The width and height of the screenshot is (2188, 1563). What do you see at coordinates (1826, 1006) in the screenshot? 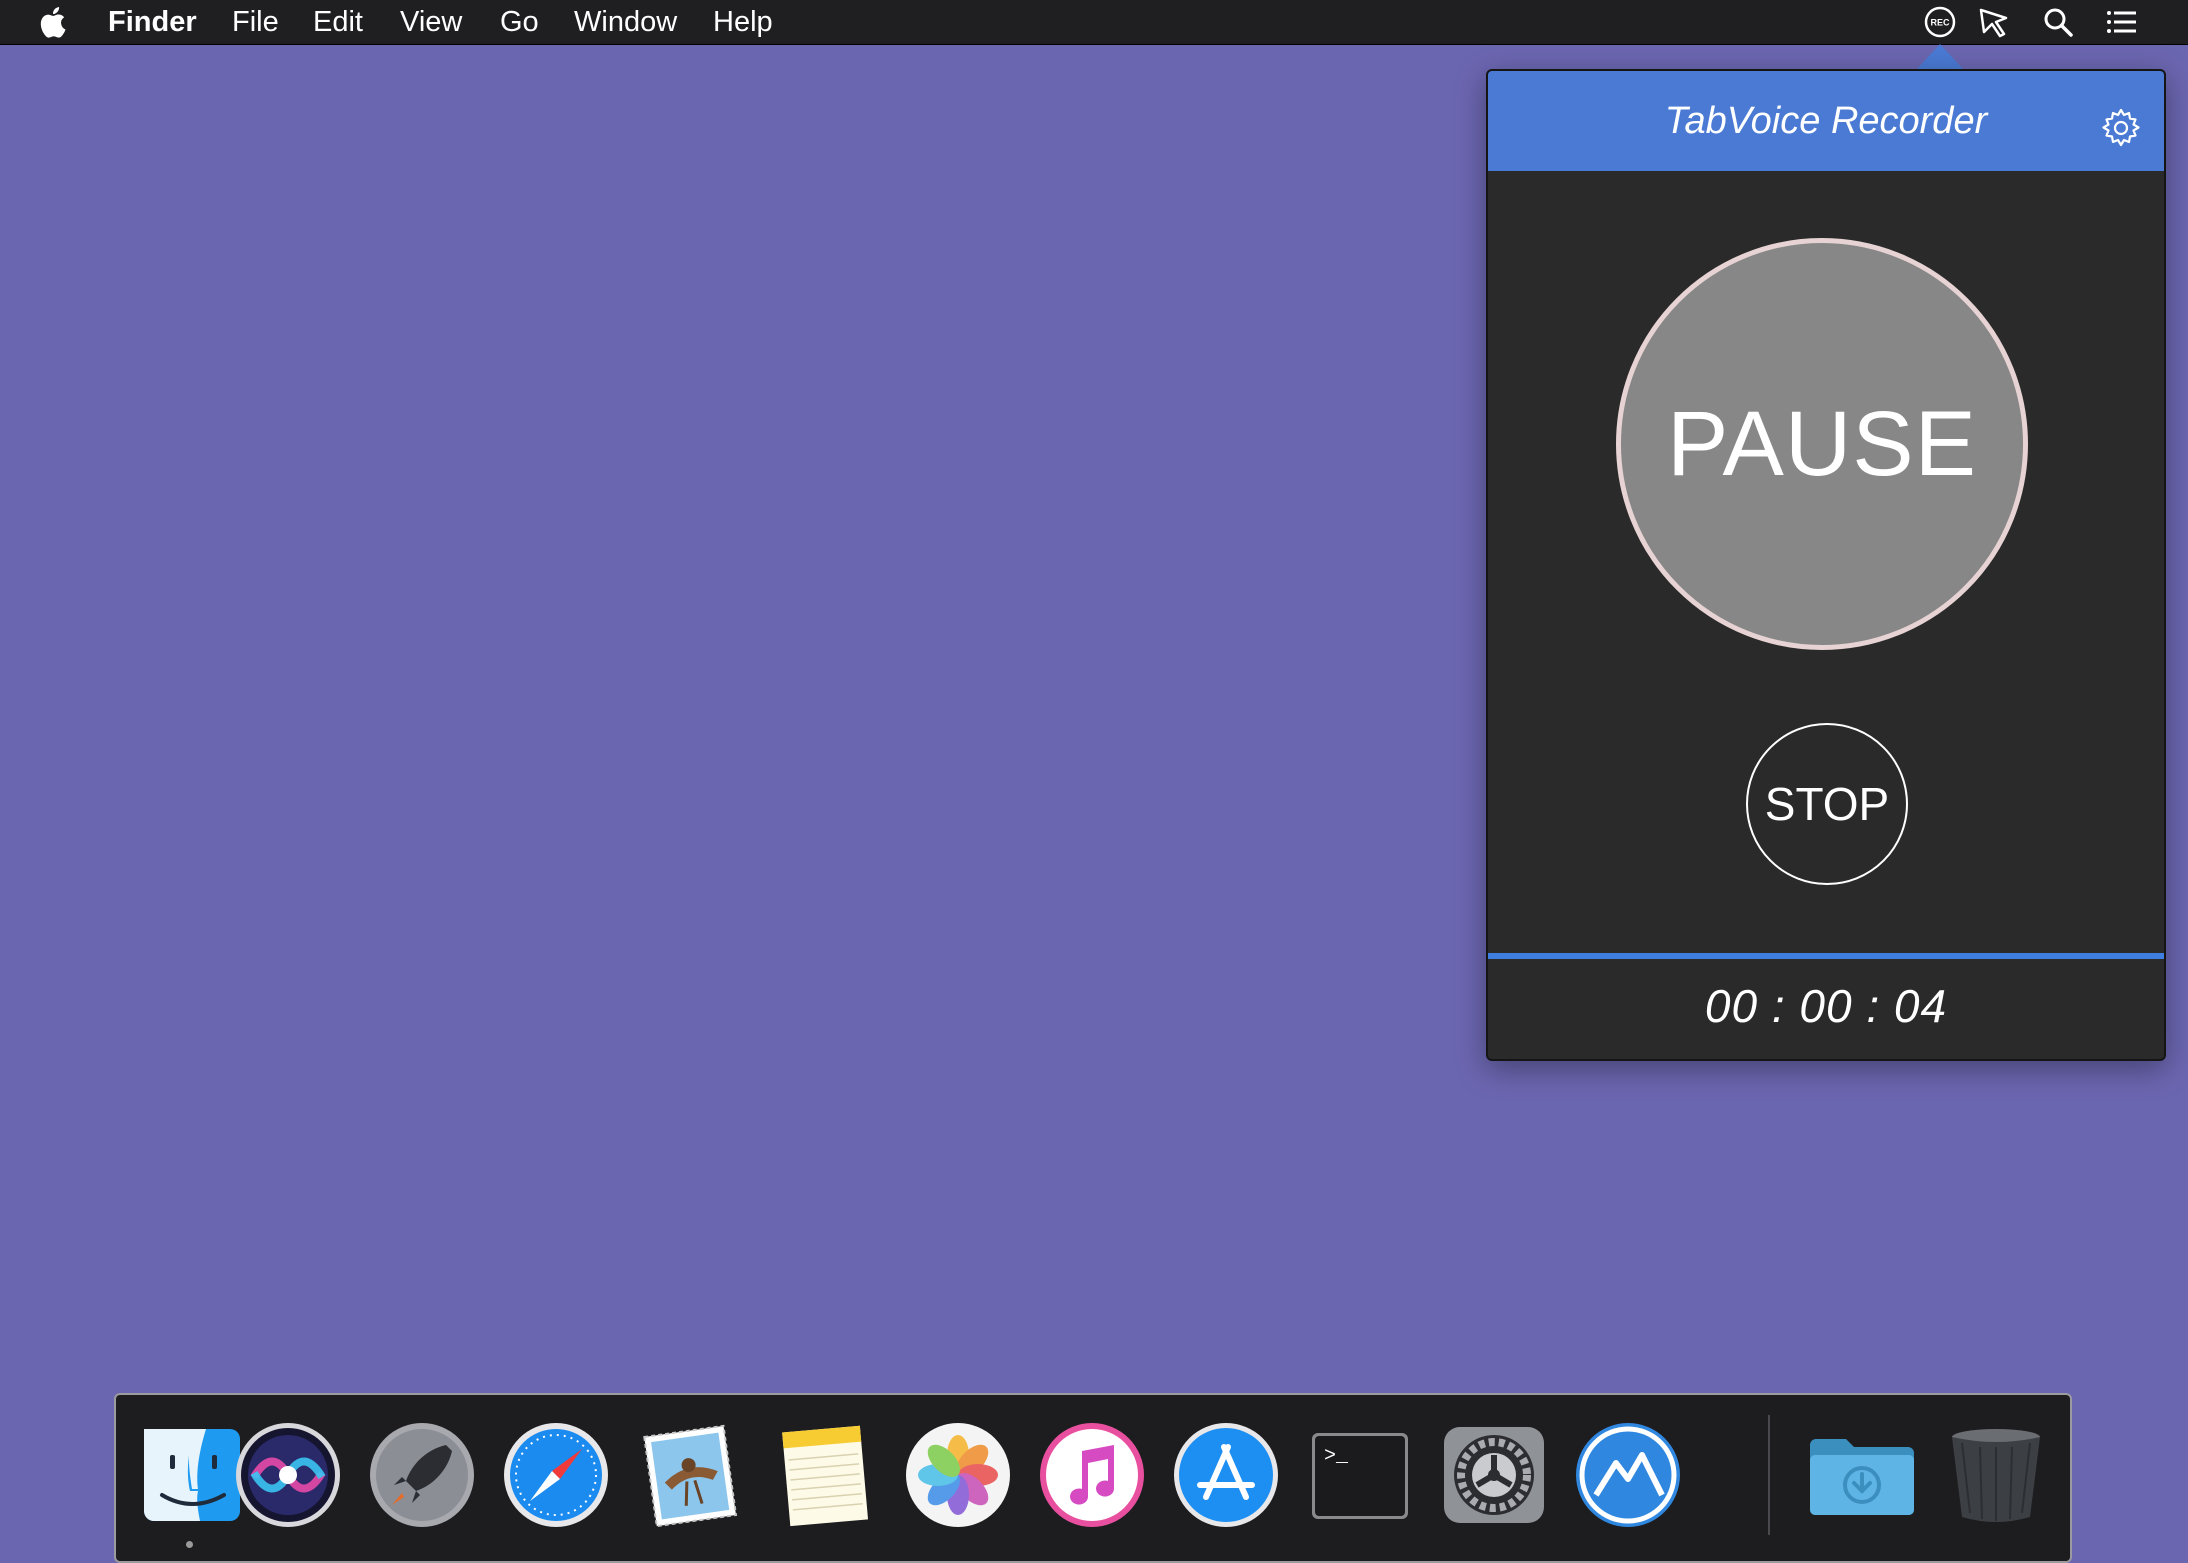
I see `elapsed-timer: 00 : 00 : 04` at bounding box center [1826, 1006].